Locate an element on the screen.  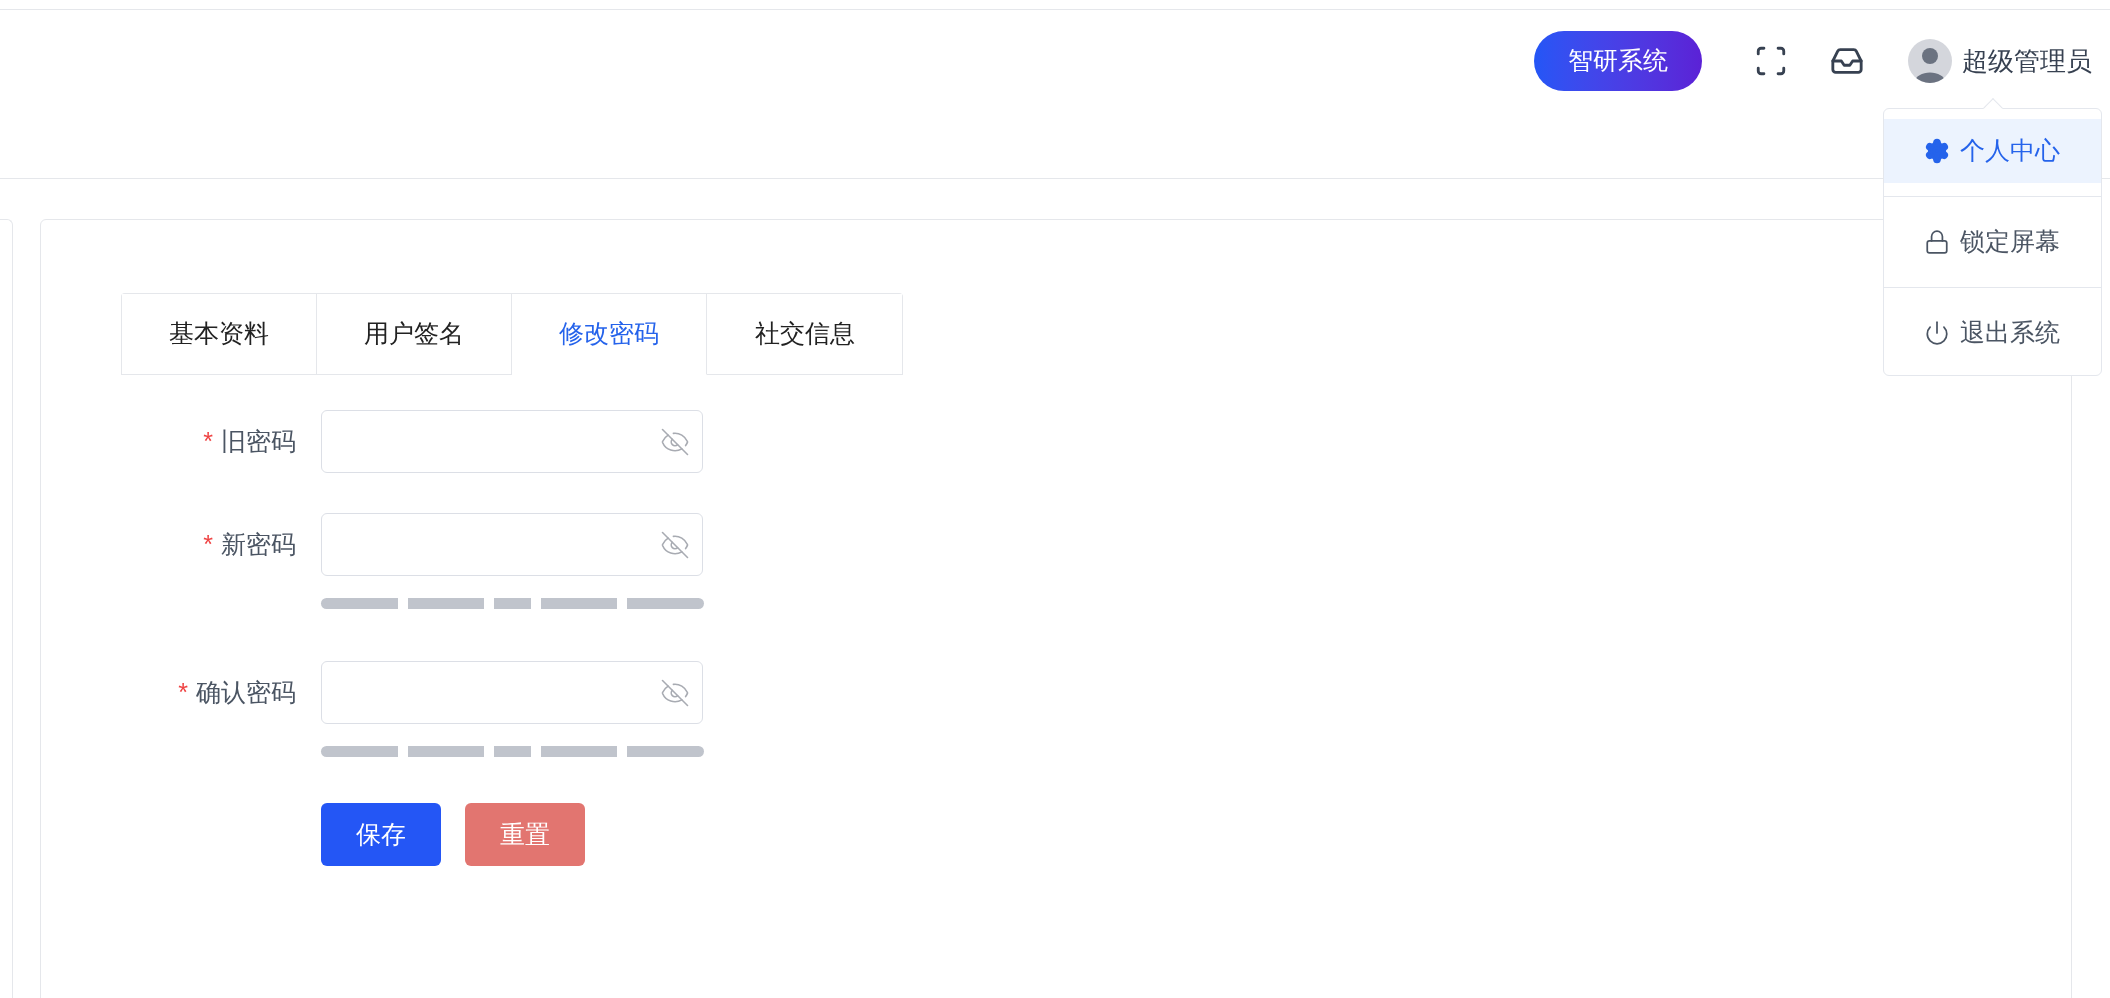
fullscreen-icon is located at coordinates (1771, 61).